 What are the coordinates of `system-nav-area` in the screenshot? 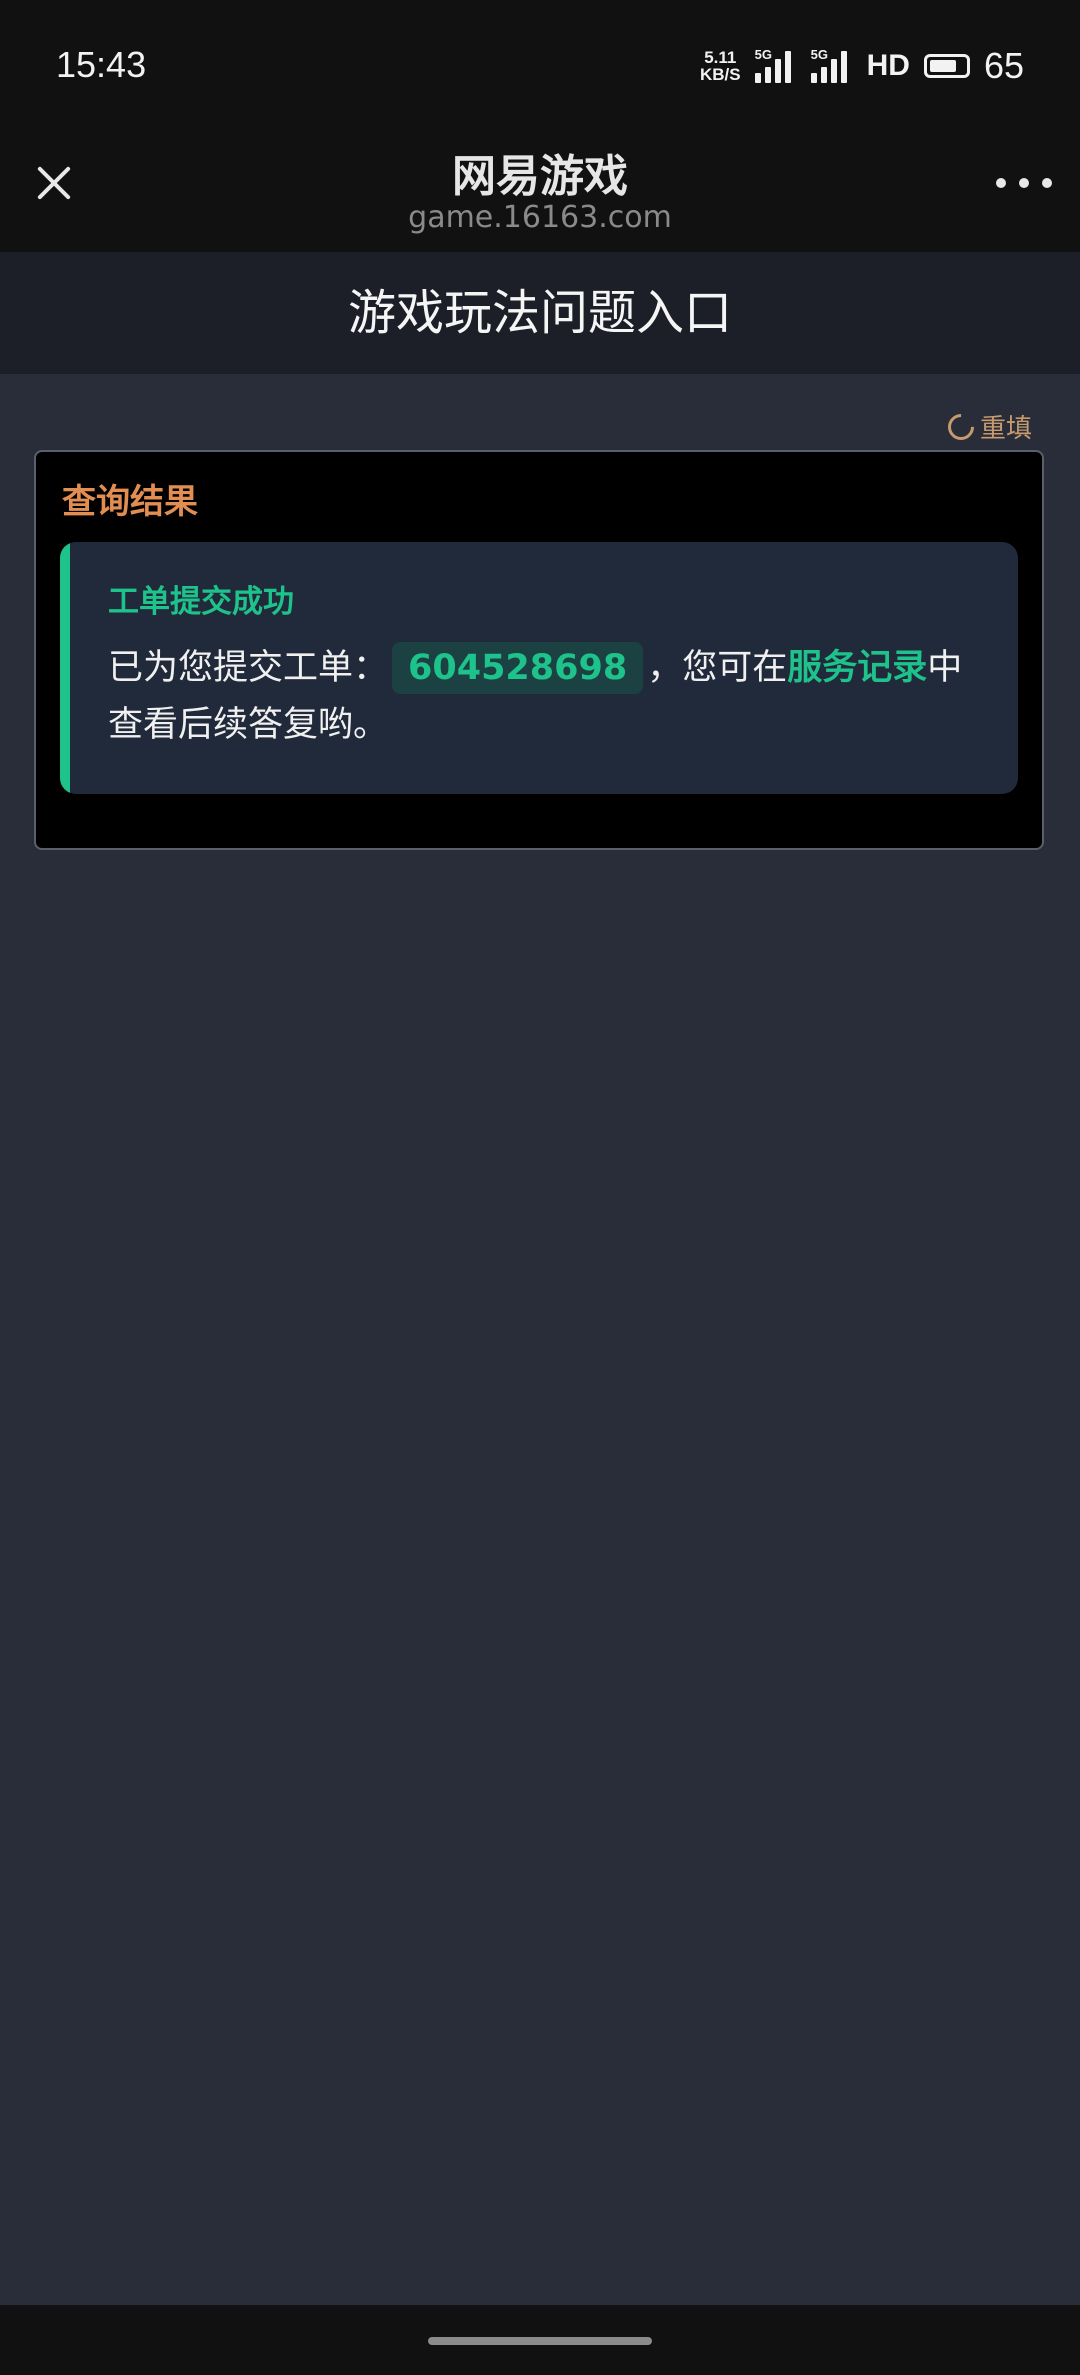 It's located at (540, 2340).